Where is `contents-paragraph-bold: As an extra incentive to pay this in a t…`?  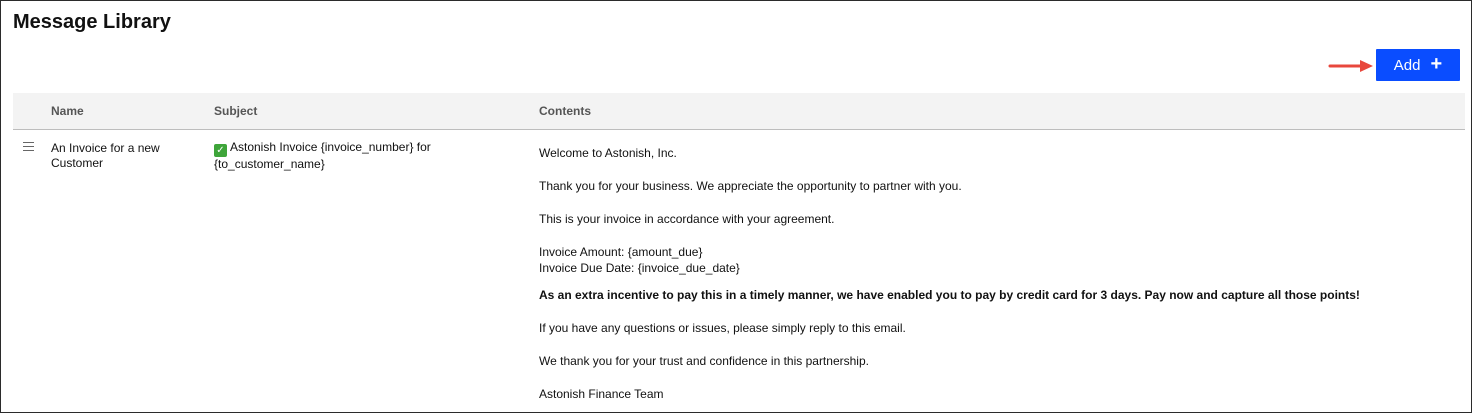 contents-paragraph-bold: As an extra incentive to pay this in a t… is located at coordinates (949, 295).